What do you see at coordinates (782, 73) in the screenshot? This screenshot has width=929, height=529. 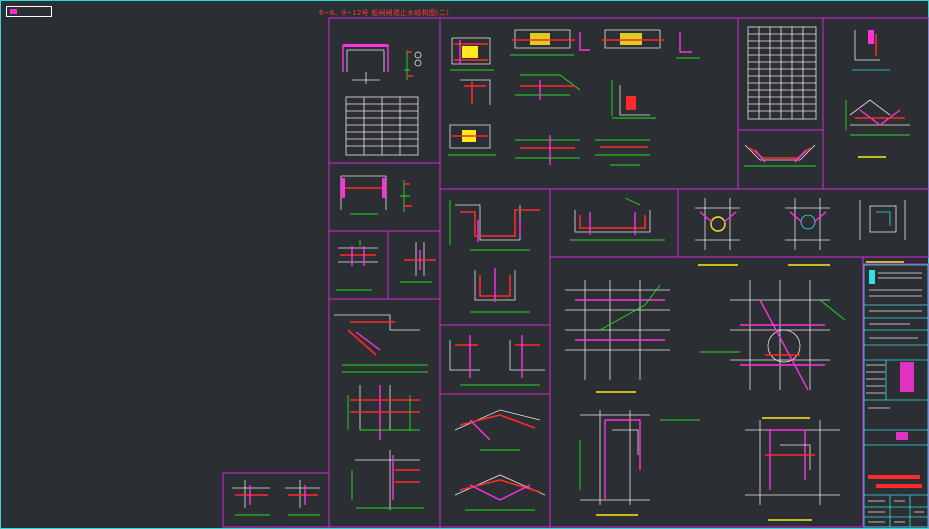 I see `grid-table` at bounding box center [782, 73].